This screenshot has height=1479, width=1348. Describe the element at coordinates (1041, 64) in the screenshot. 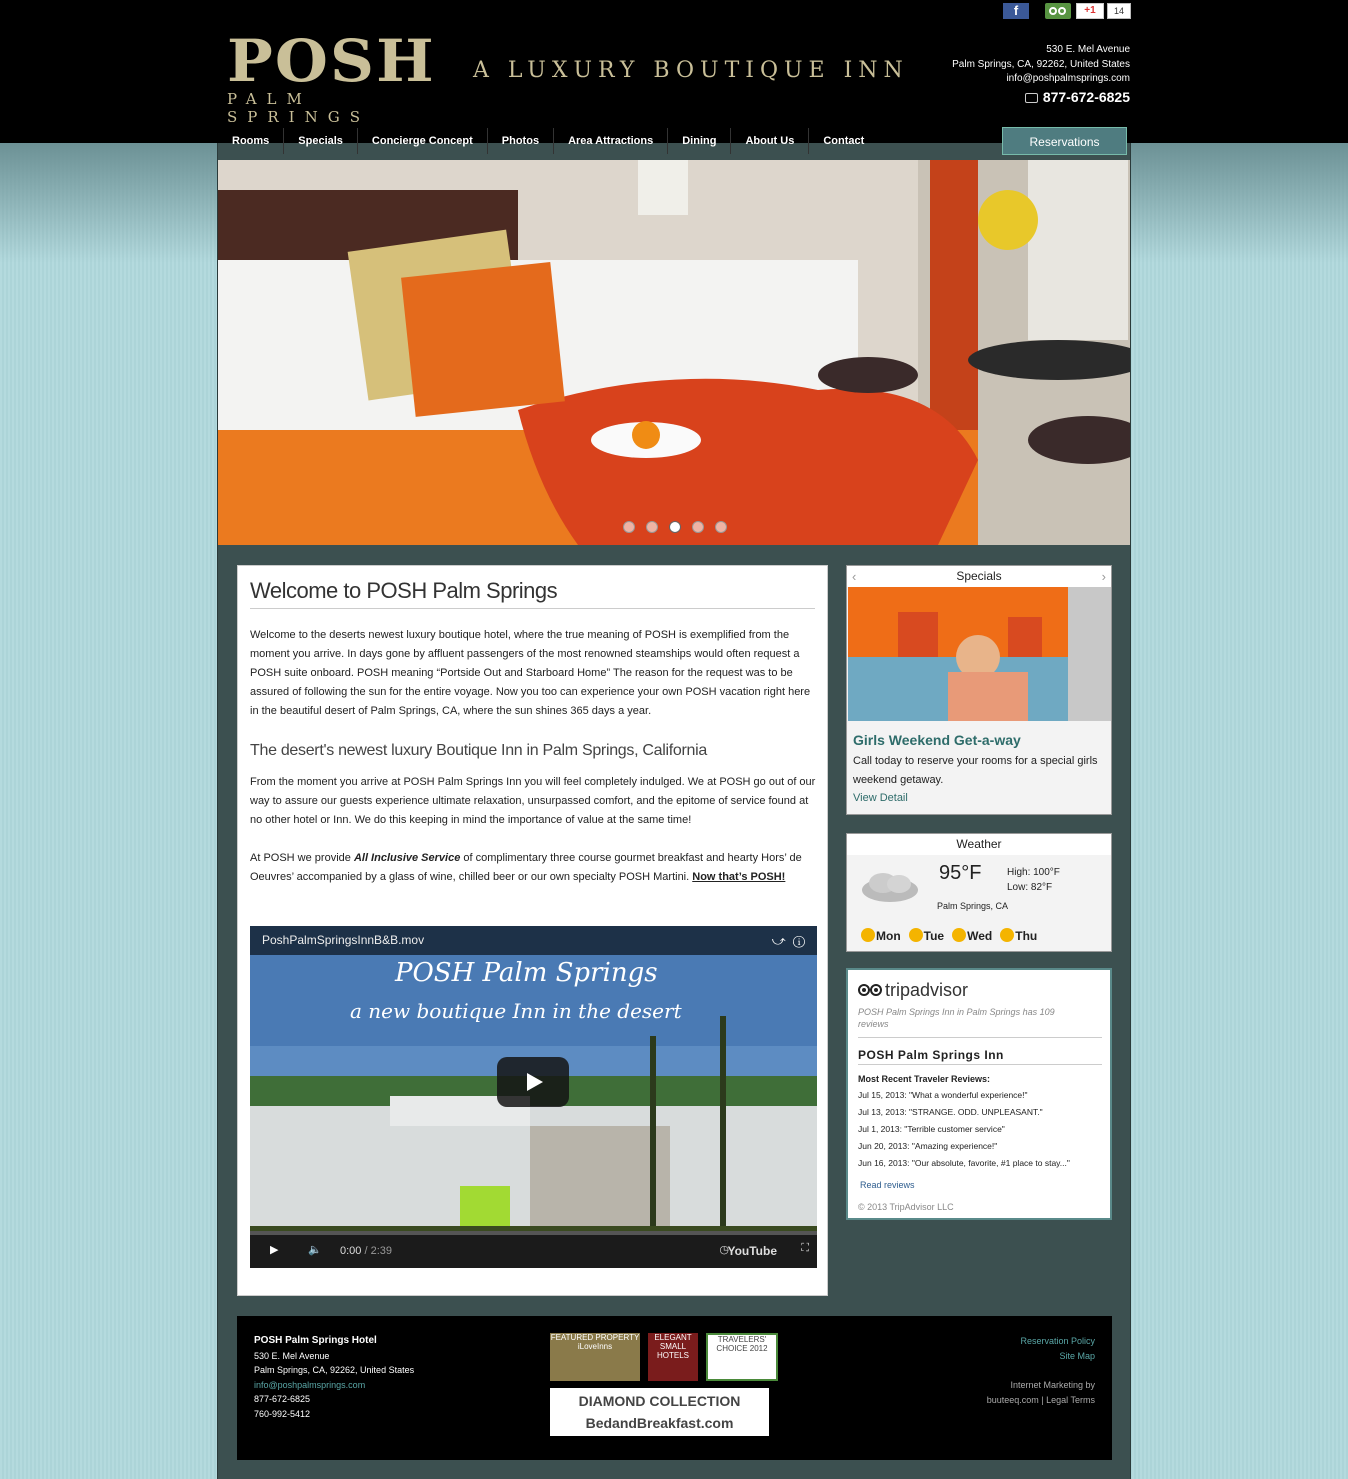

I see `header-city: Palm Springs, CA, 92262, United States` at that location.